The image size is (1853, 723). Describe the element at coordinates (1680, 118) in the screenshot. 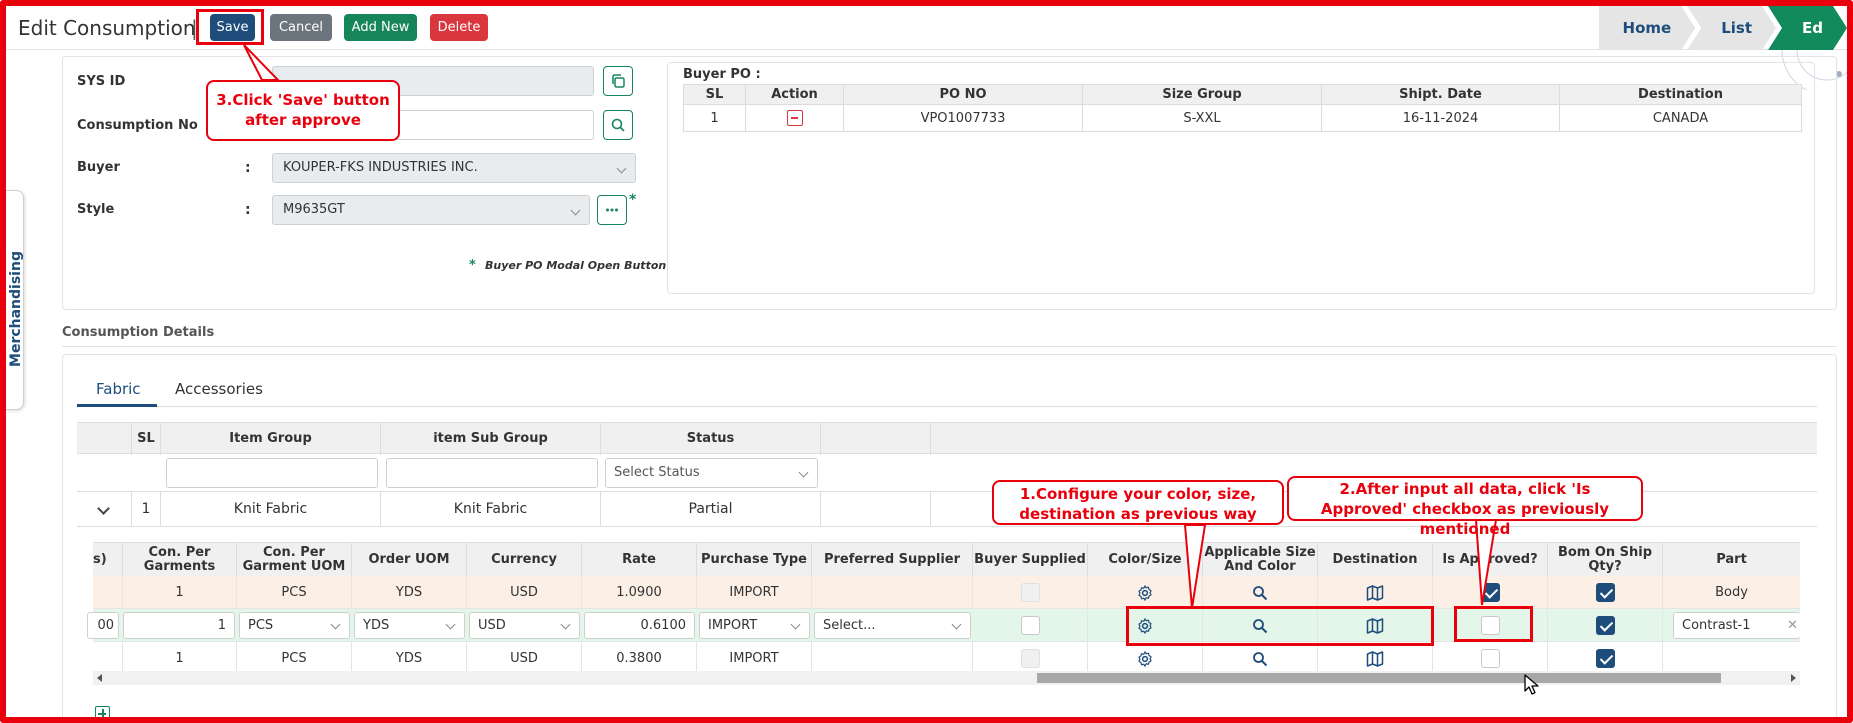

I see `po-destination: CANADA` at that location.